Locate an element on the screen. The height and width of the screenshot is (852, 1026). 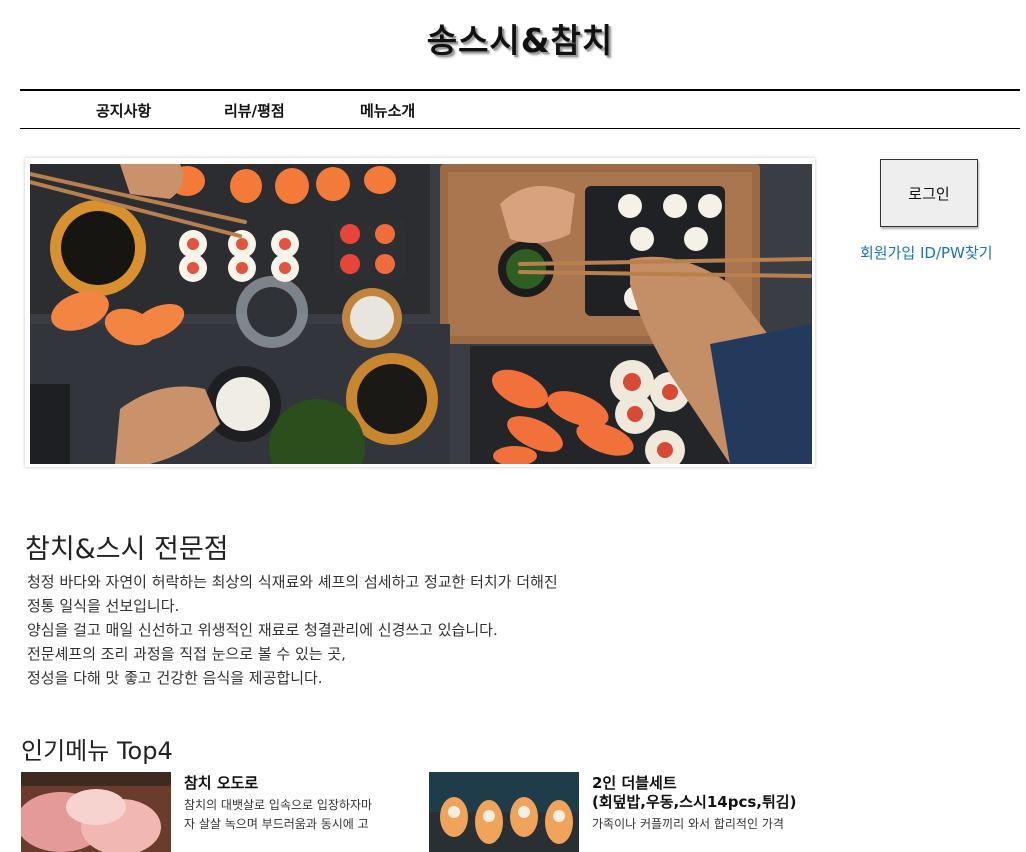
intro-line: 정통 일식을 선보입니다. is located at coordinates (103, 606).